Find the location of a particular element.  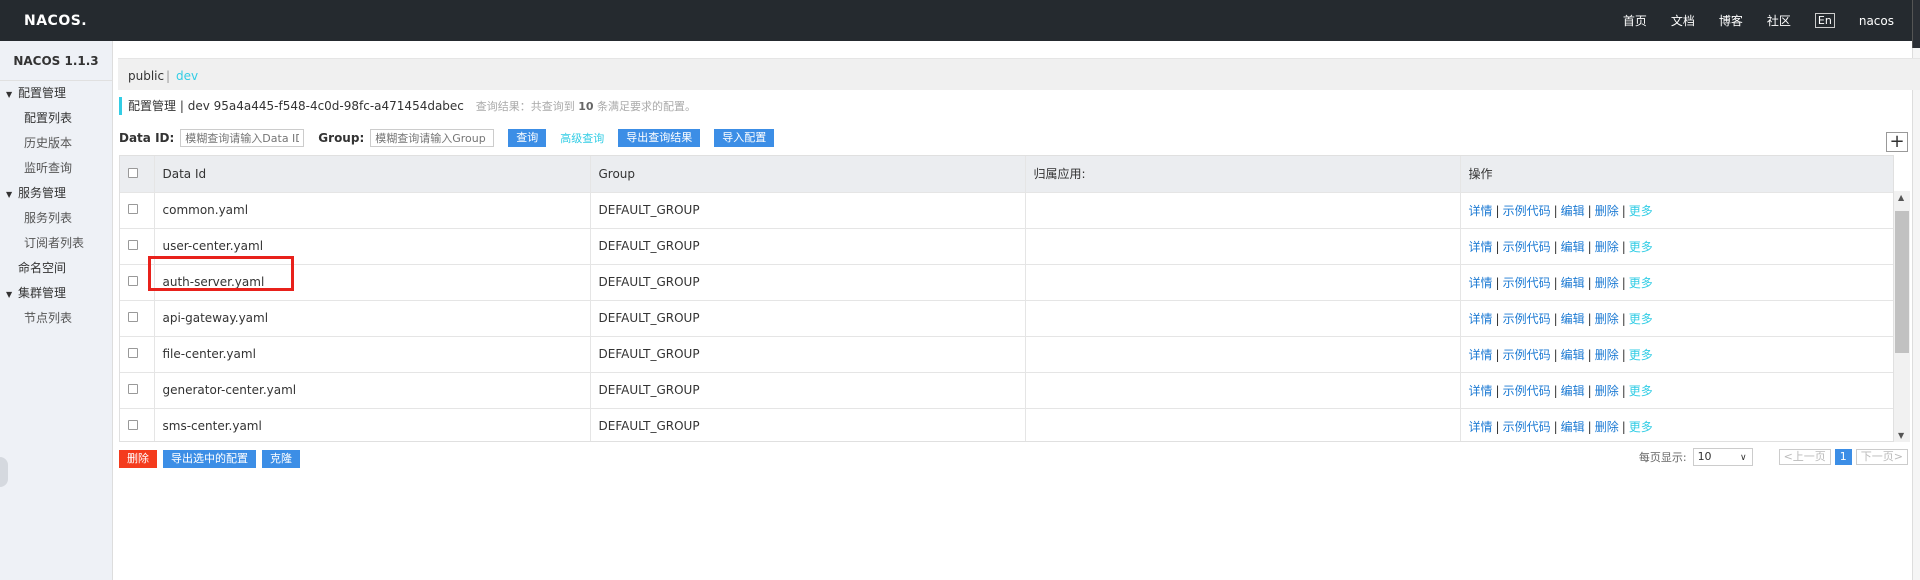

cell-dataid: sms-center.yaml is located at coordinates (372, 424).